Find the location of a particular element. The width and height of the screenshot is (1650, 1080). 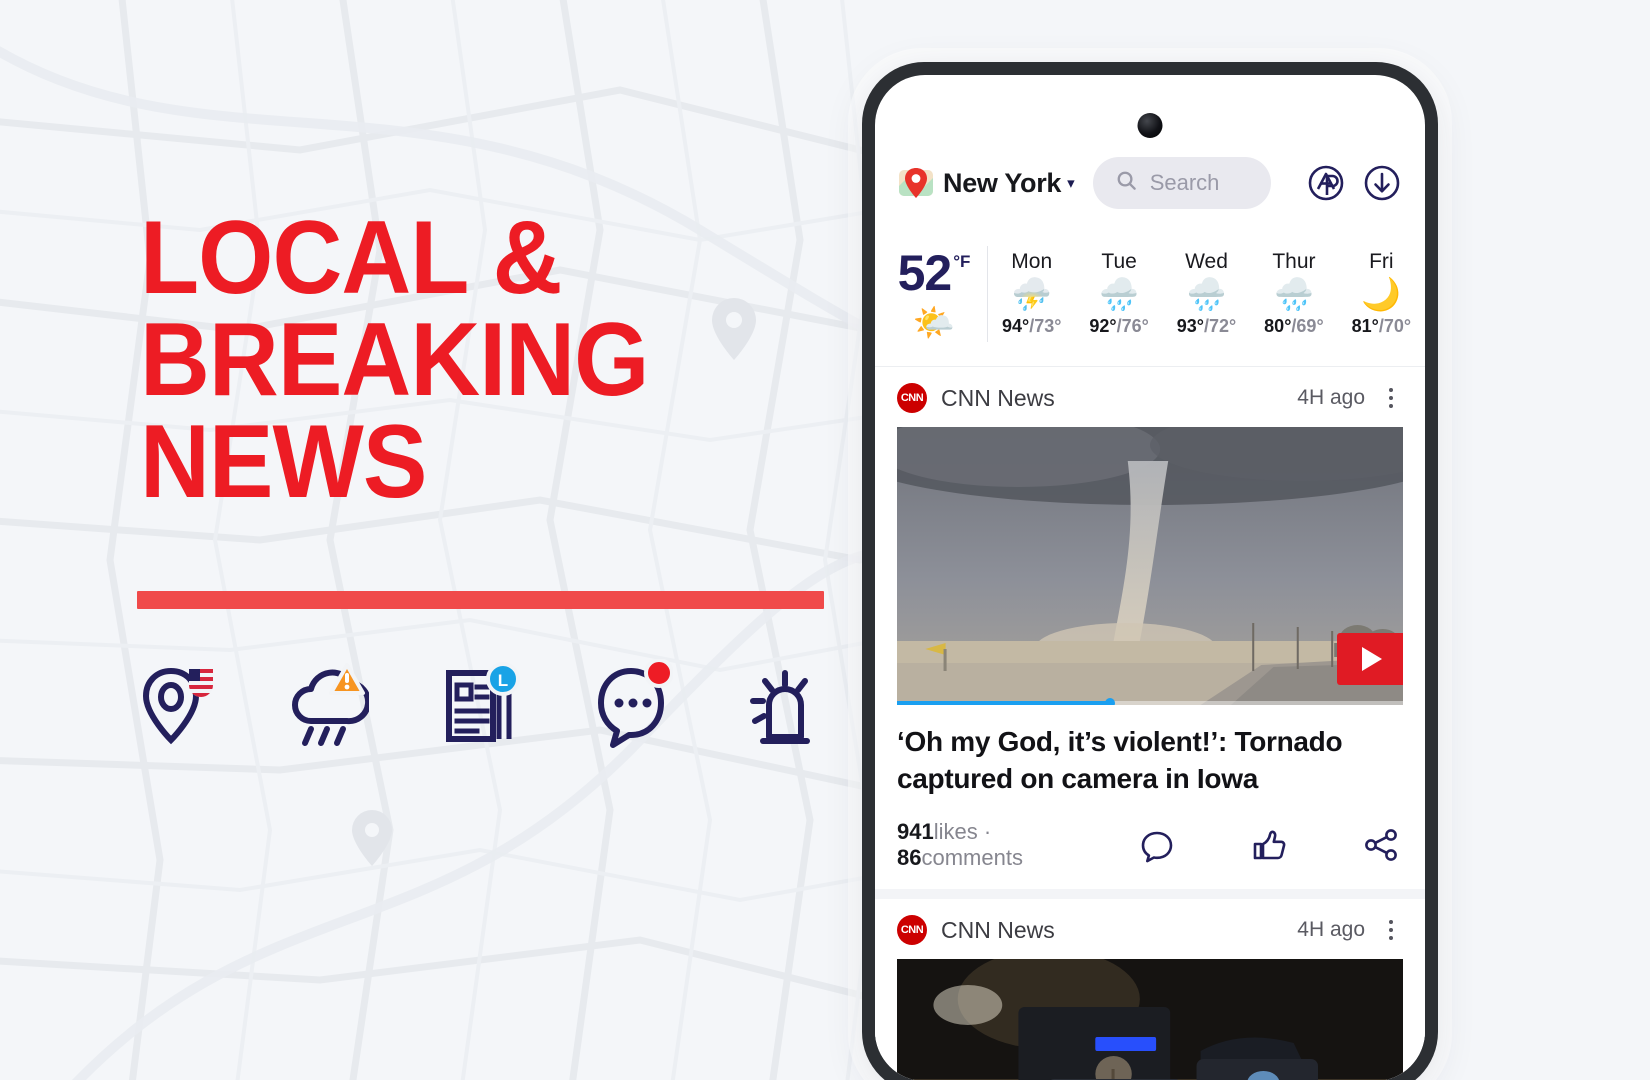

day-low: 76° is located at coordinates (1135, 325).